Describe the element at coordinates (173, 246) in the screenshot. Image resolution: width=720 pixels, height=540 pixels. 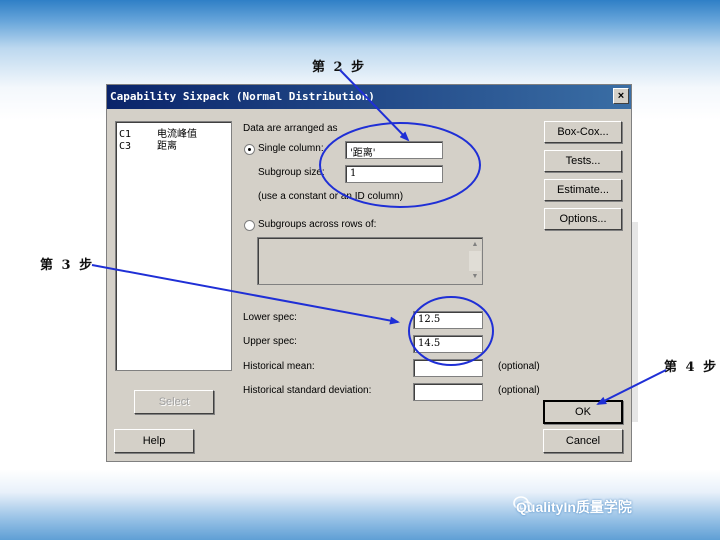
I see `variable-list: C1 电流峰值 C3 距离` at that location.